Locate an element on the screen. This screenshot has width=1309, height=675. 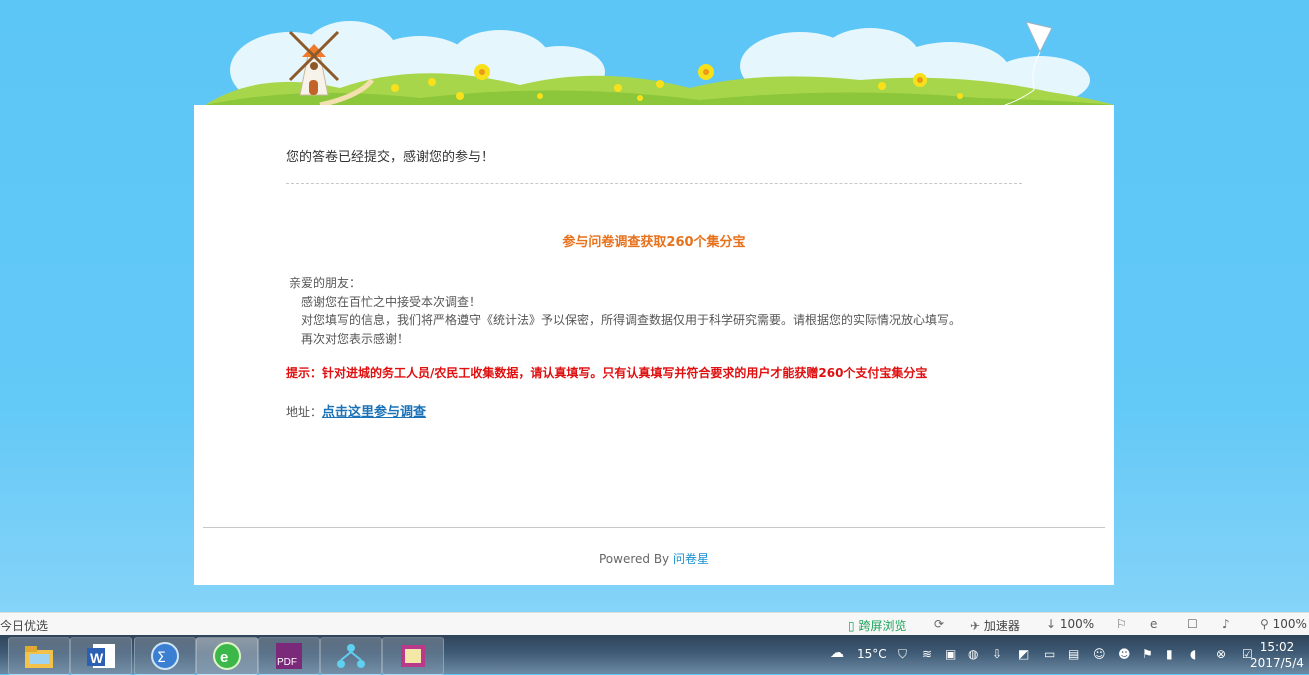
window-icon: ☐ is located at coordinates (1192, 624).